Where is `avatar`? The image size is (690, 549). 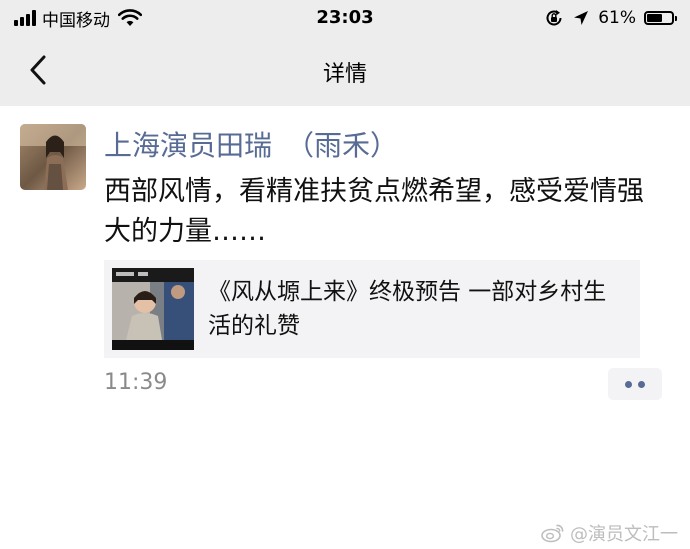 avatar is located at coordinates (53, 157).